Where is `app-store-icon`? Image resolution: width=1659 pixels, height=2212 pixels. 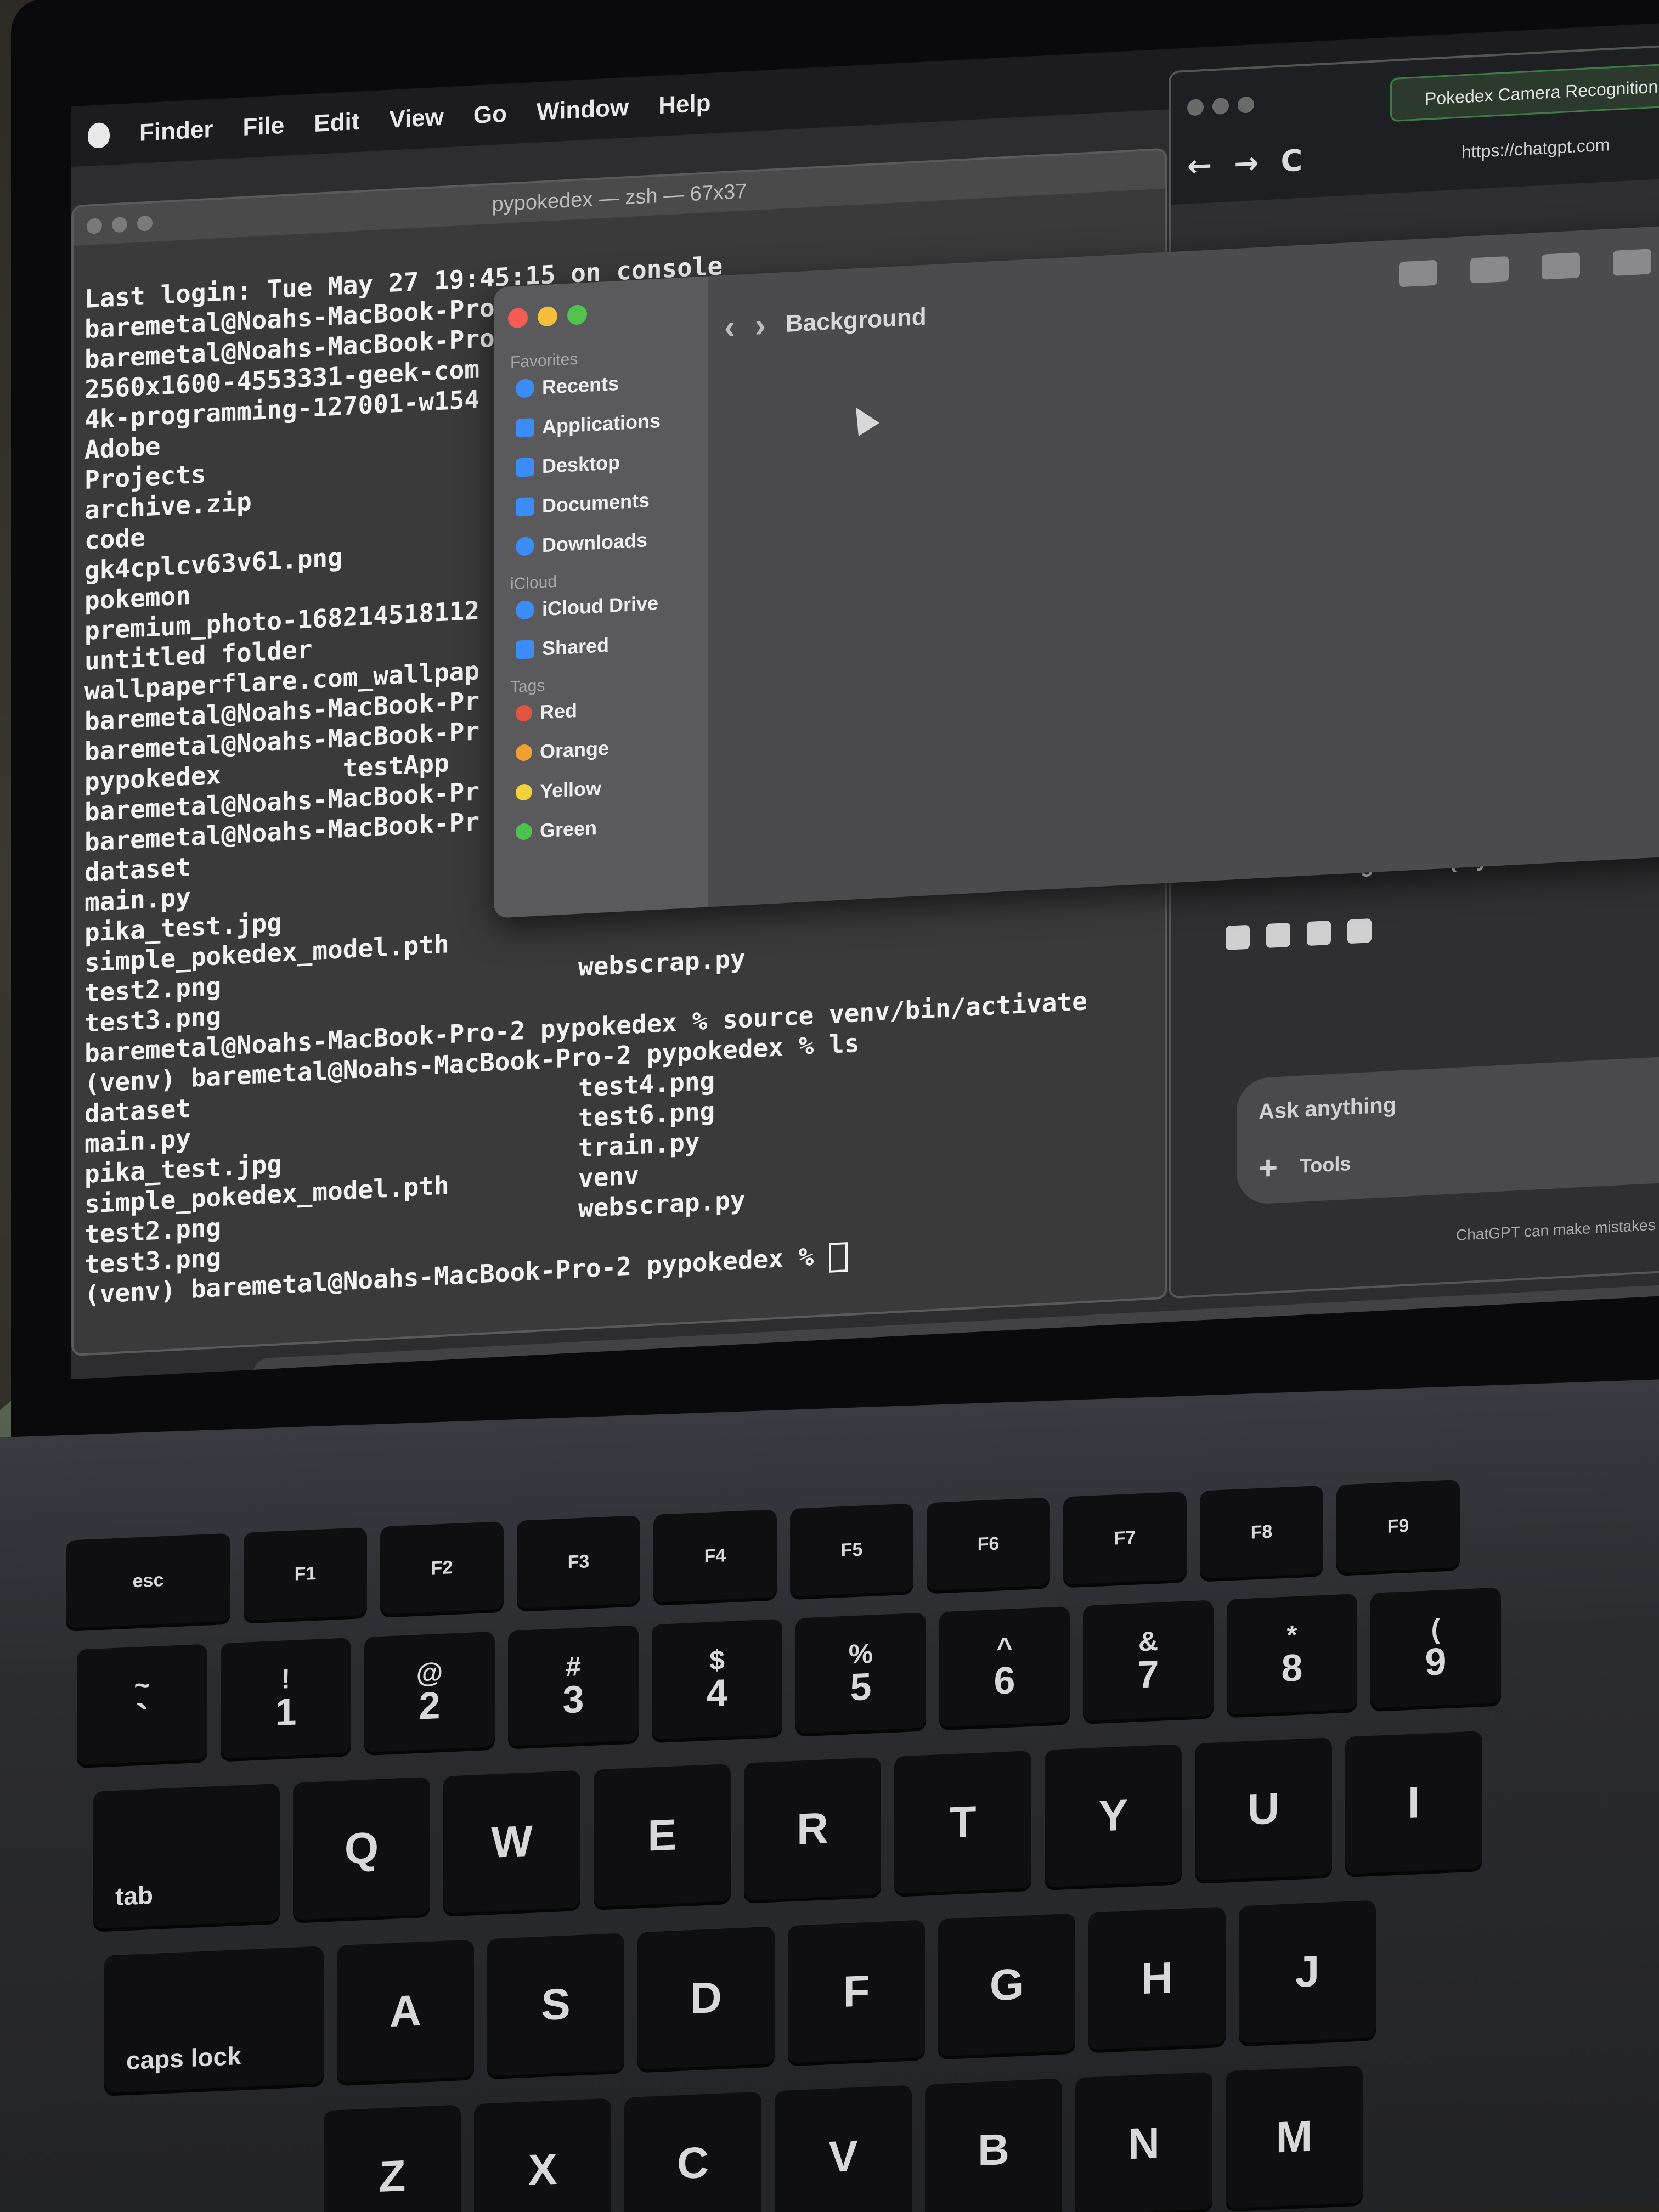 app-store-icon is located at coordinates (1473, 1331).